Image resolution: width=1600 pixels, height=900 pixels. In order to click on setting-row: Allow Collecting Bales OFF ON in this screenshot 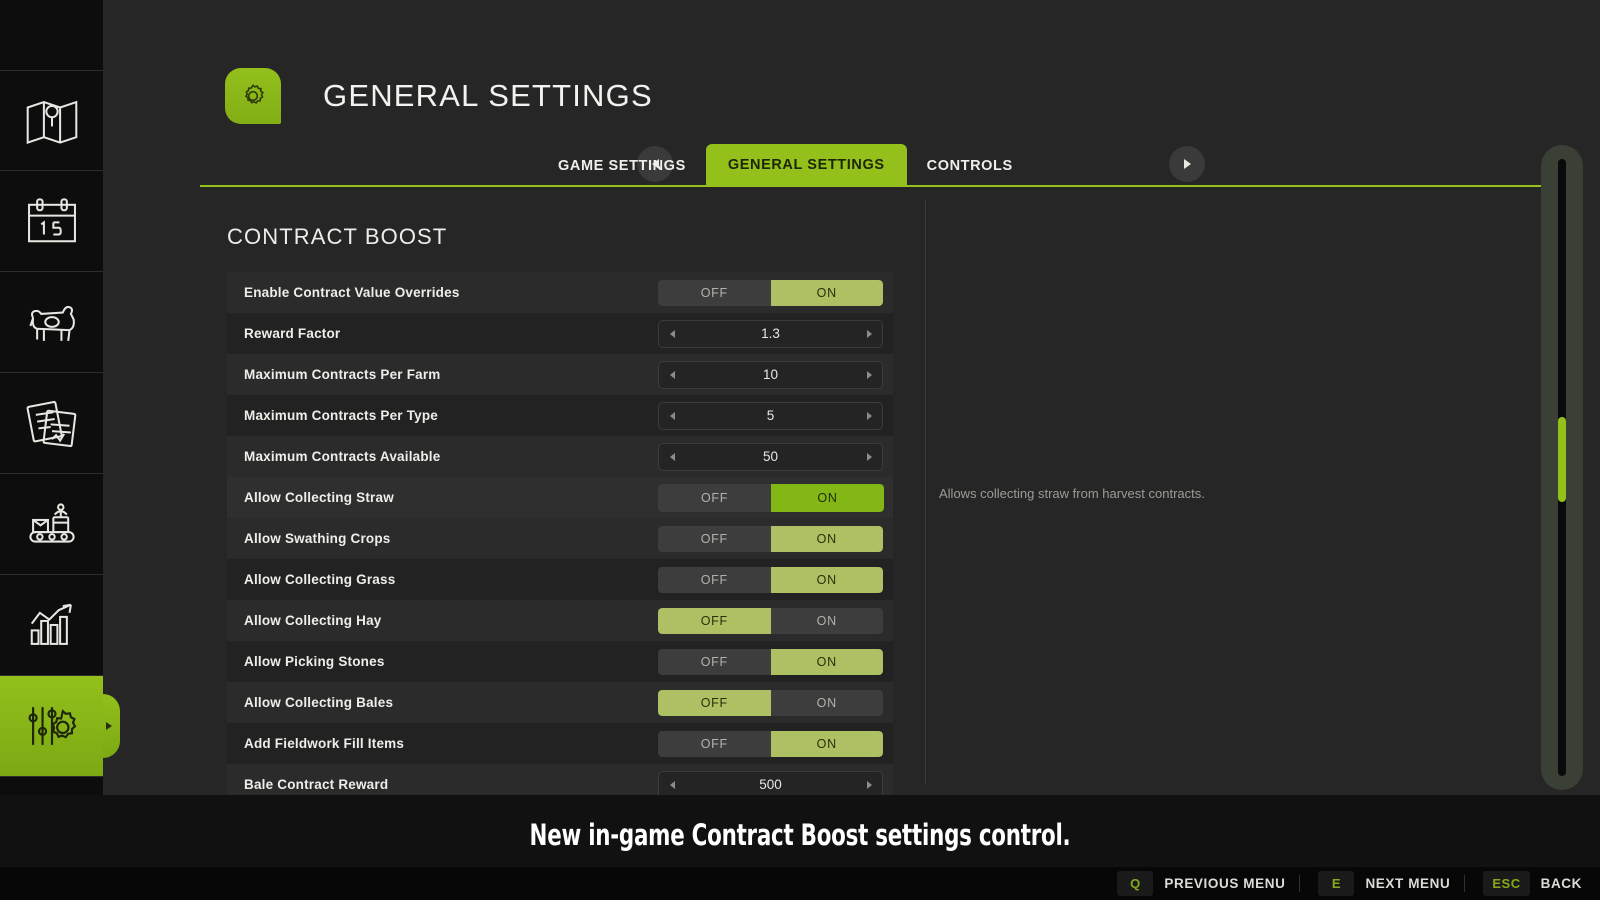, I will do `click(560, 702)`.